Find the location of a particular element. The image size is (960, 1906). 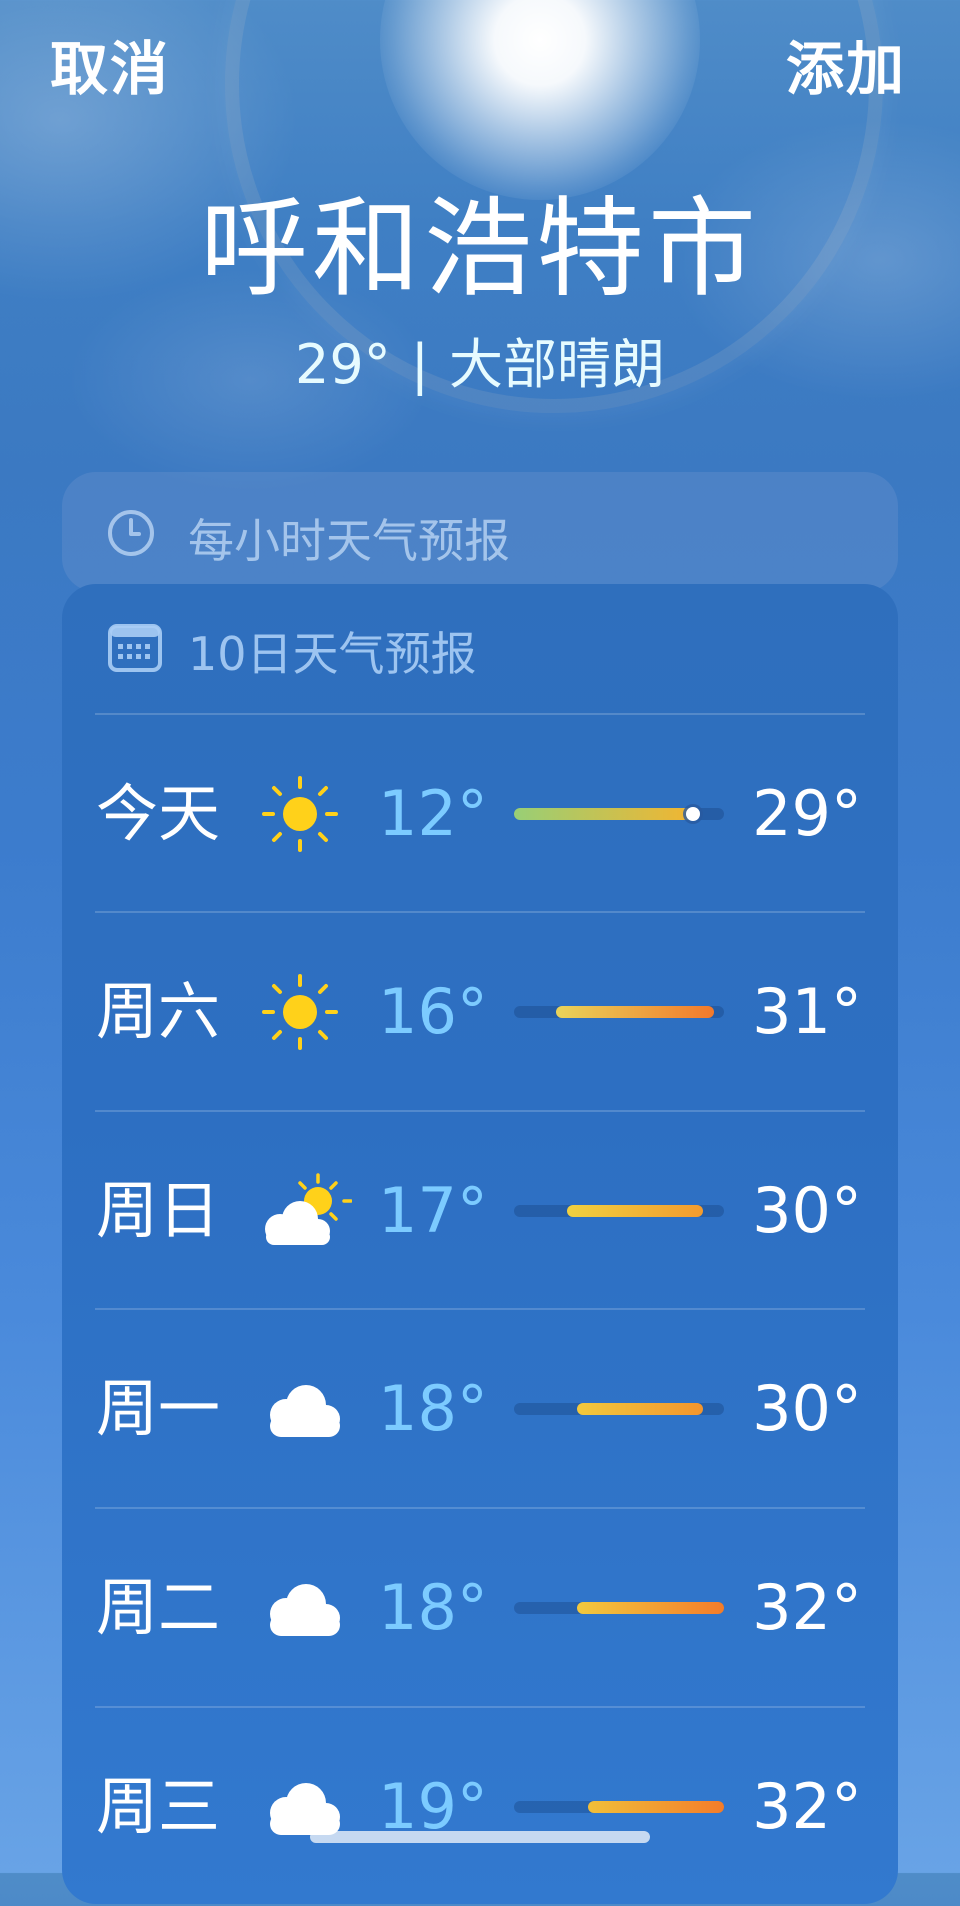

day-label: 周六 is located at coordinates (158, 1011).